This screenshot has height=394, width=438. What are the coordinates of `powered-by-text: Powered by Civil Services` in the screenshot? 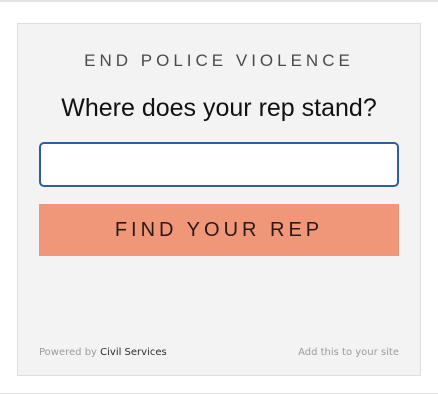 It's located at (103, 353).